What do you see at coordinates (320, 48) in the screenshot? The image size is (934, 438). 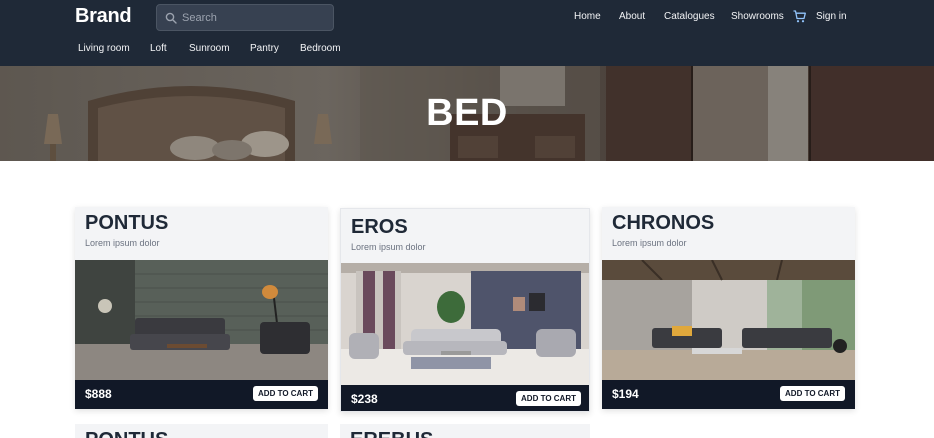 I see `category-bedroom: Bedroom` at bounding box center [320, 48].